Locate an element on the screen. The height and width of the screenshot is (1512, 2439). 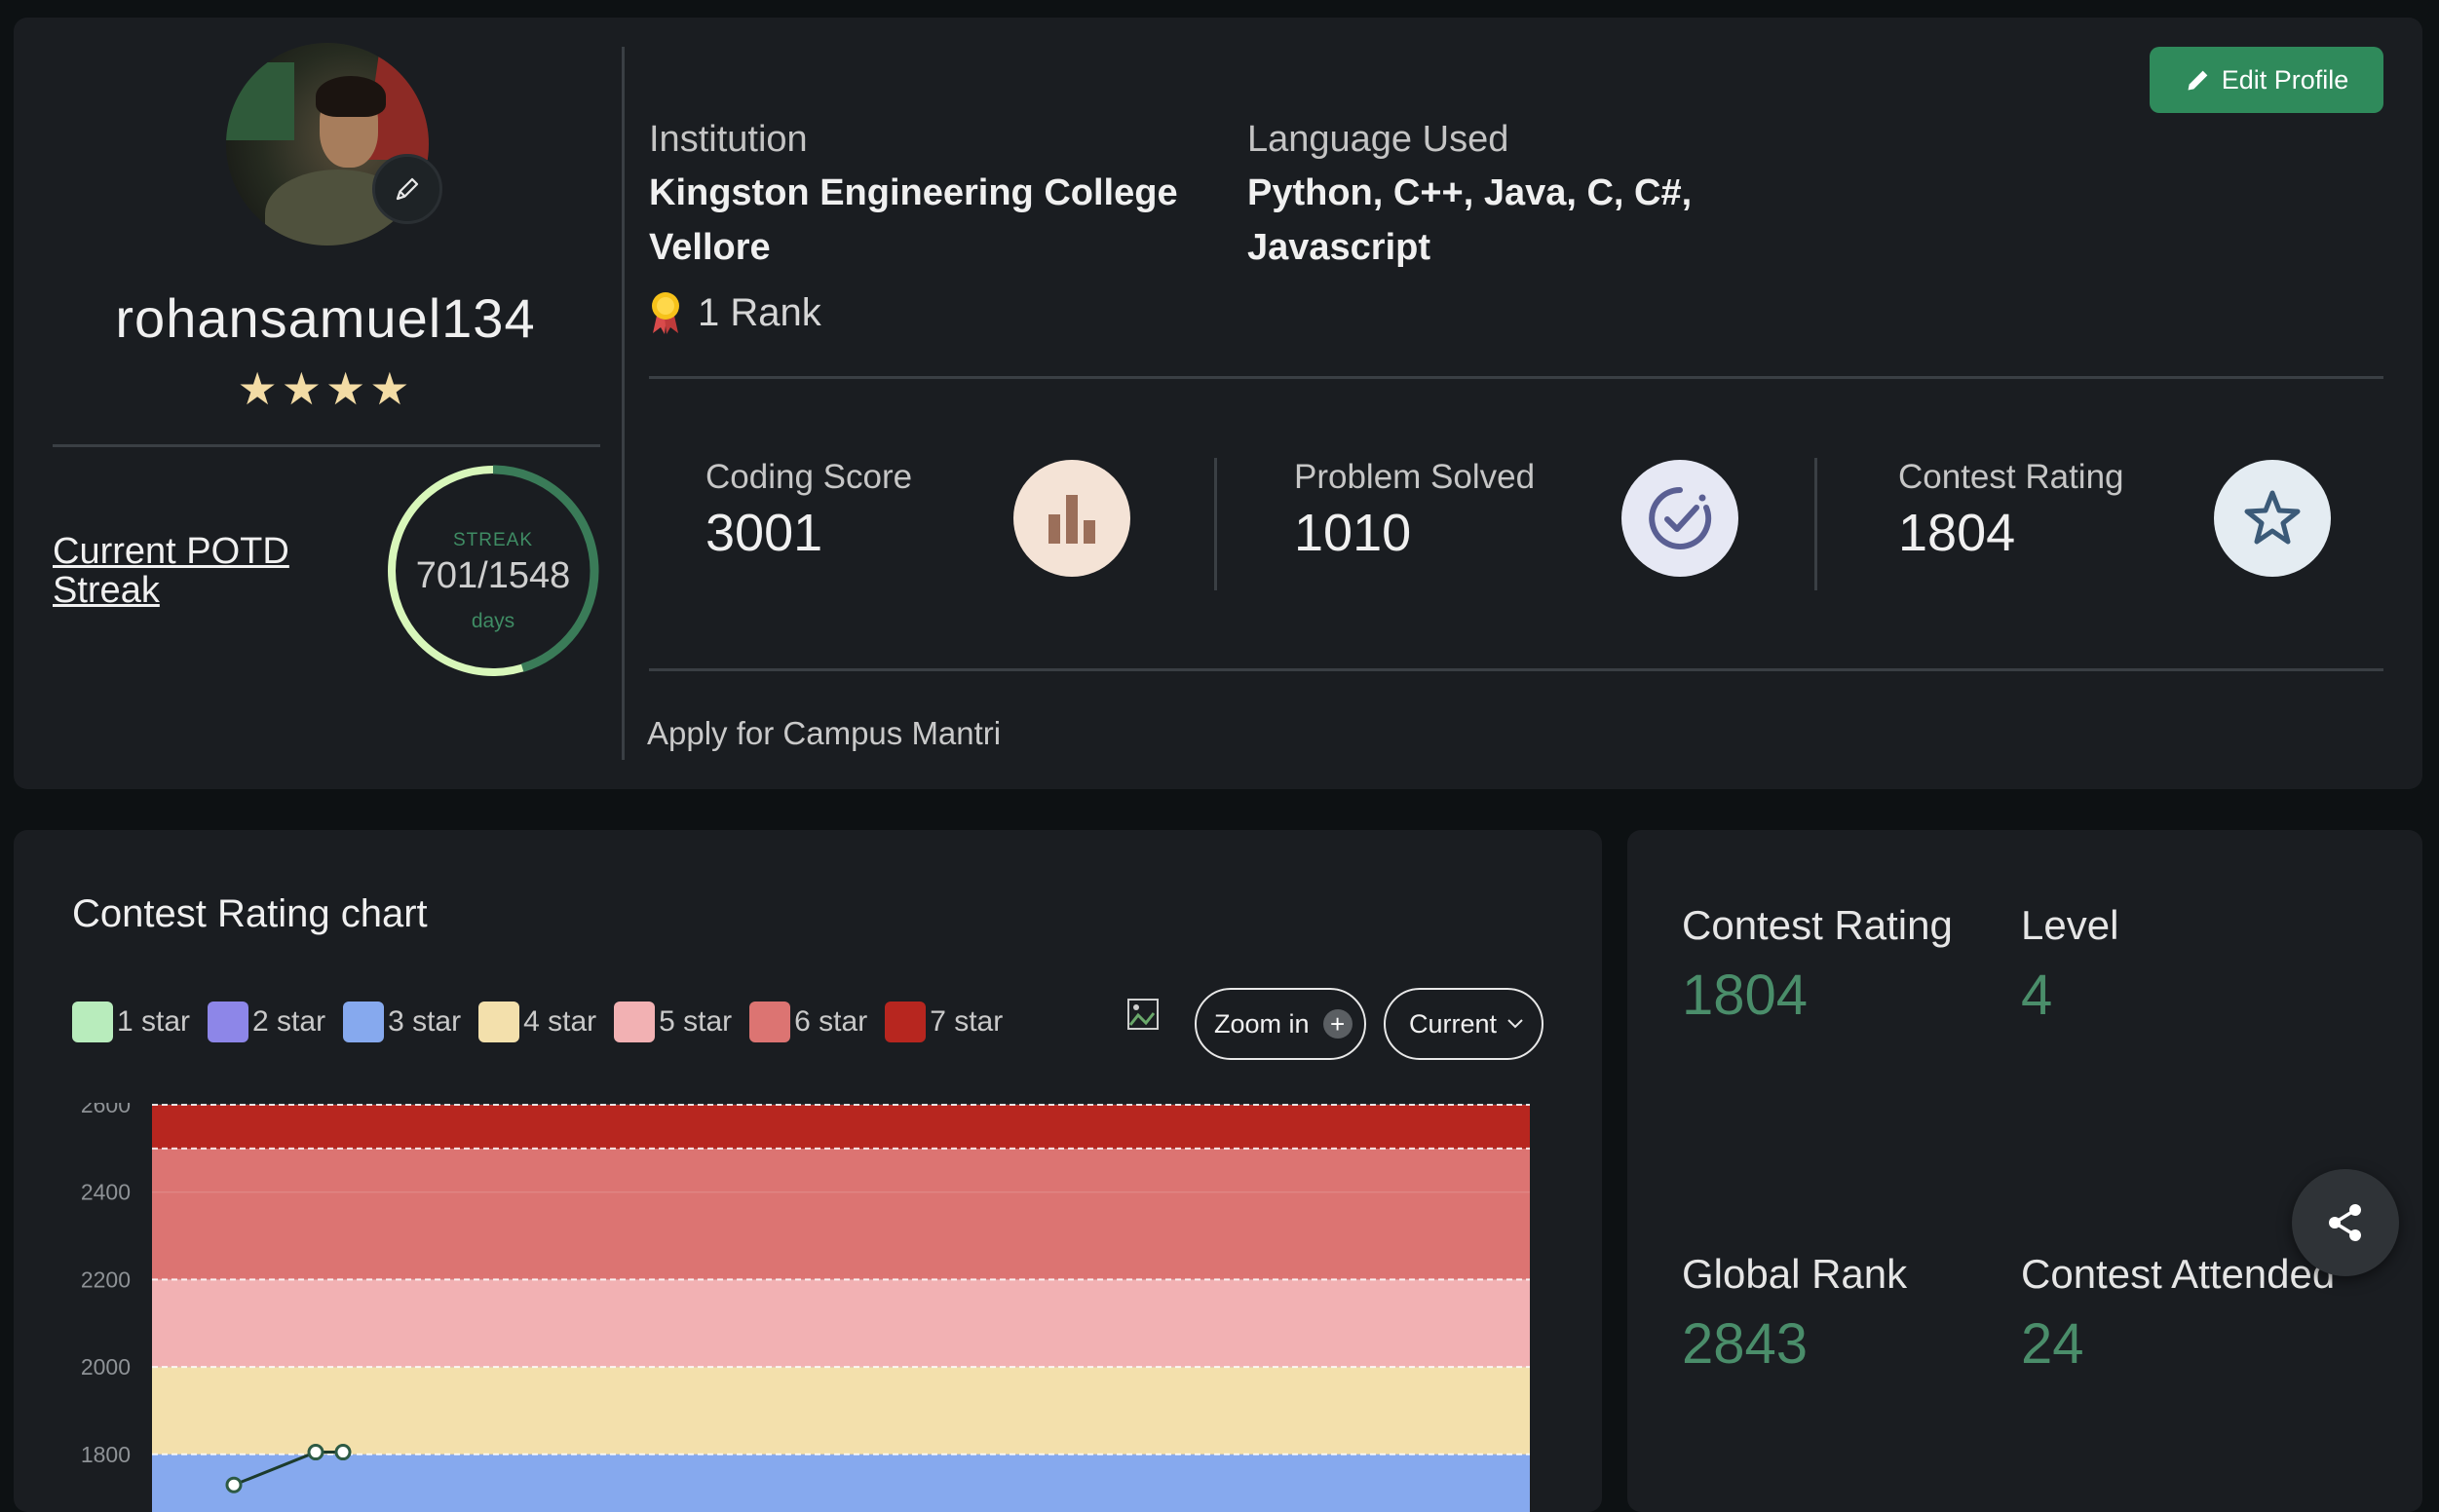
global-rank-value: 2843 is located at coordinates (1746, 1344).